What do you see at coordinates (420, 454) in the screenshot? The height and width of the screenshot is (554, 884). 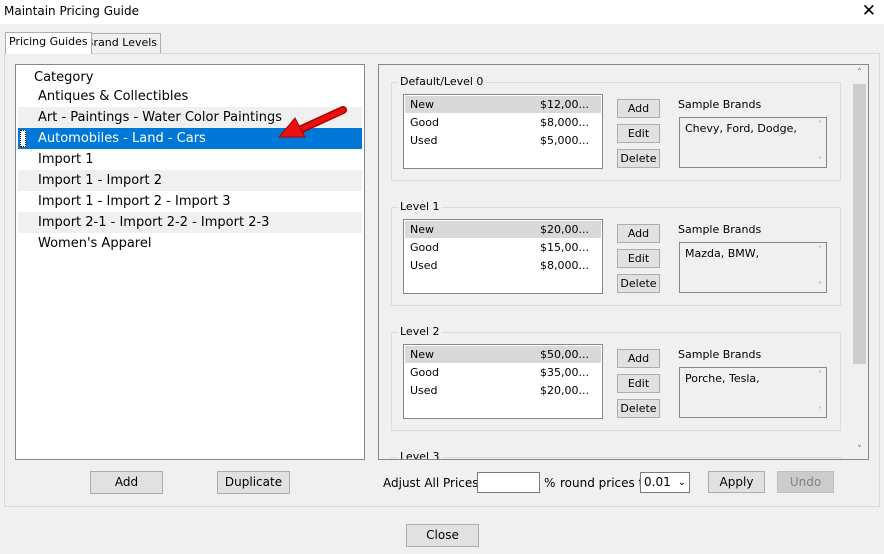 I see `level-label: Level 3` at bounding box center [420, 454].